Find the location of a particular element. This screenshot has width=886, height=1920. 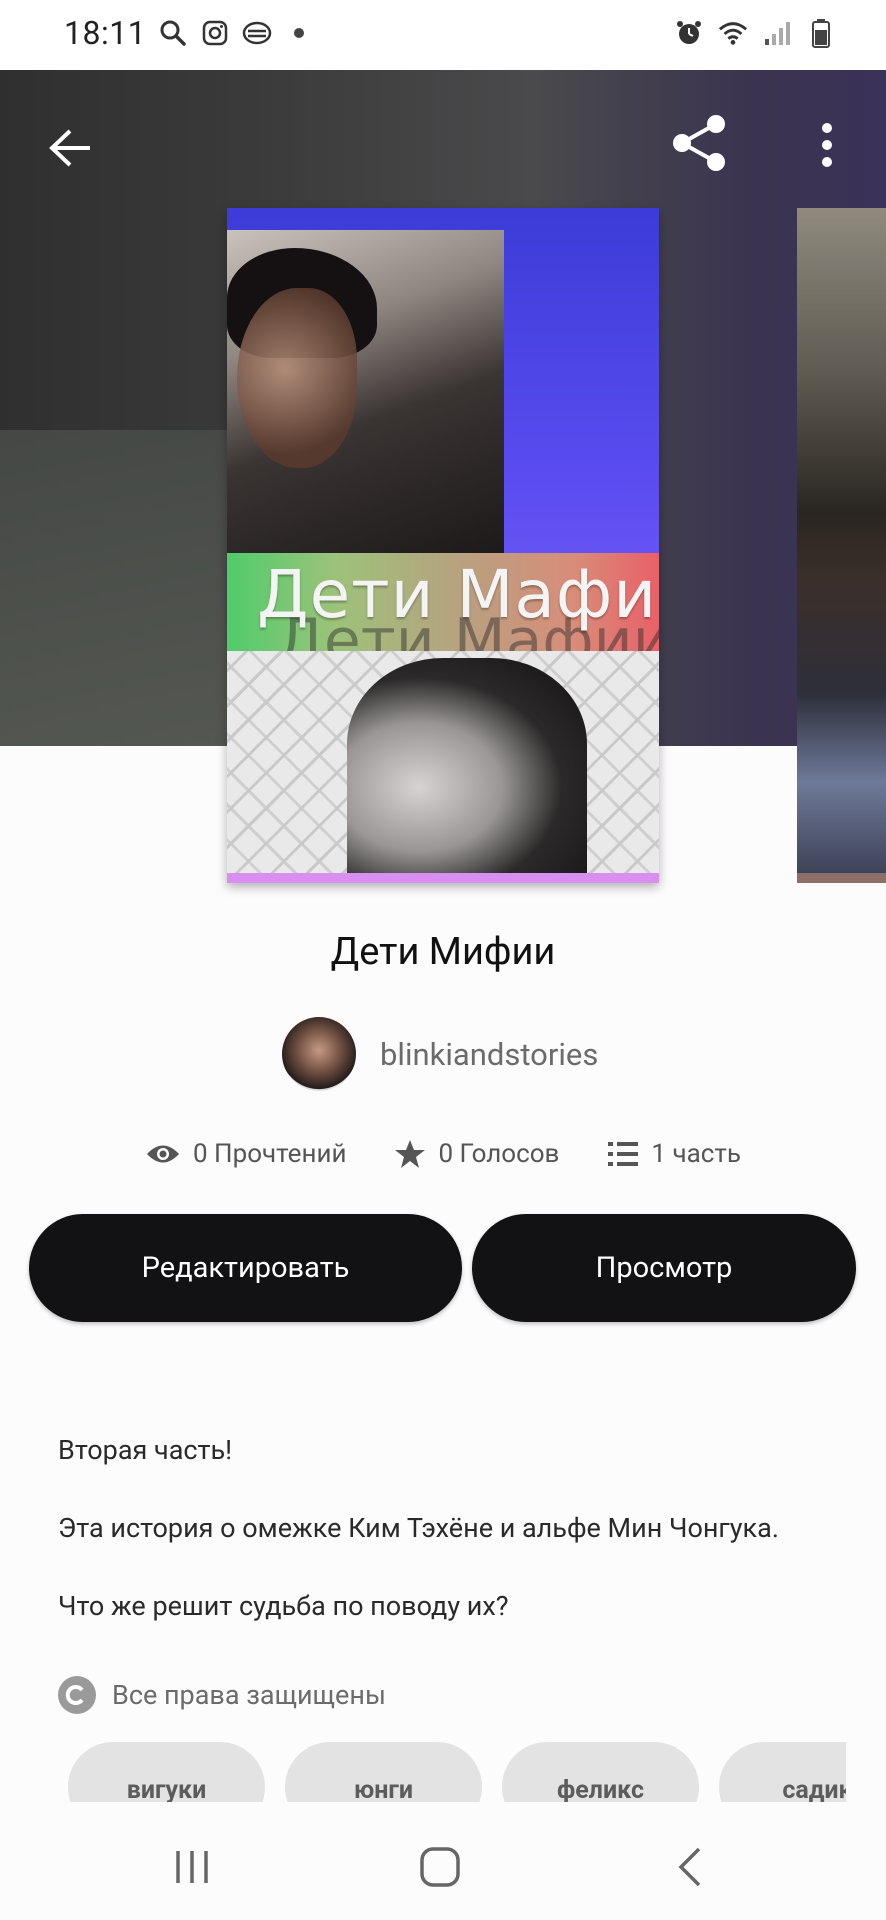

reads-stat: 0 Прочтений is located at coordinates (245, 1154).